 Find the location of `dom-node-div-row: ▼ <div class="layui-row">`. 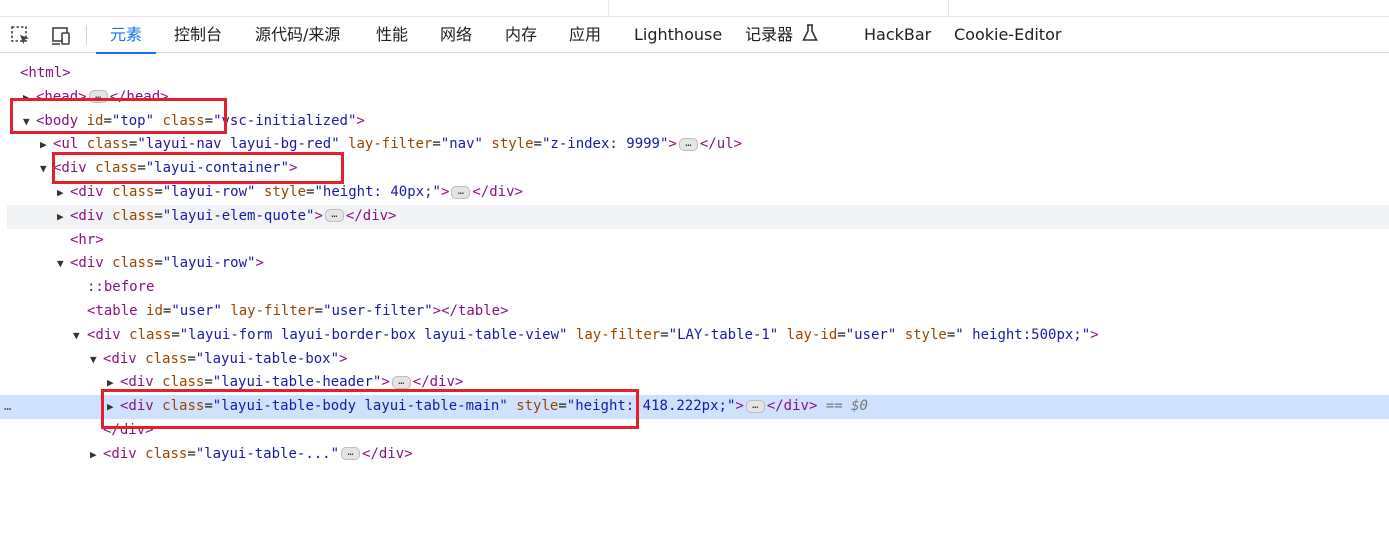

dom-node-div-row: ▼ <div class="layui-row"> is located at coordinates (694, 264).